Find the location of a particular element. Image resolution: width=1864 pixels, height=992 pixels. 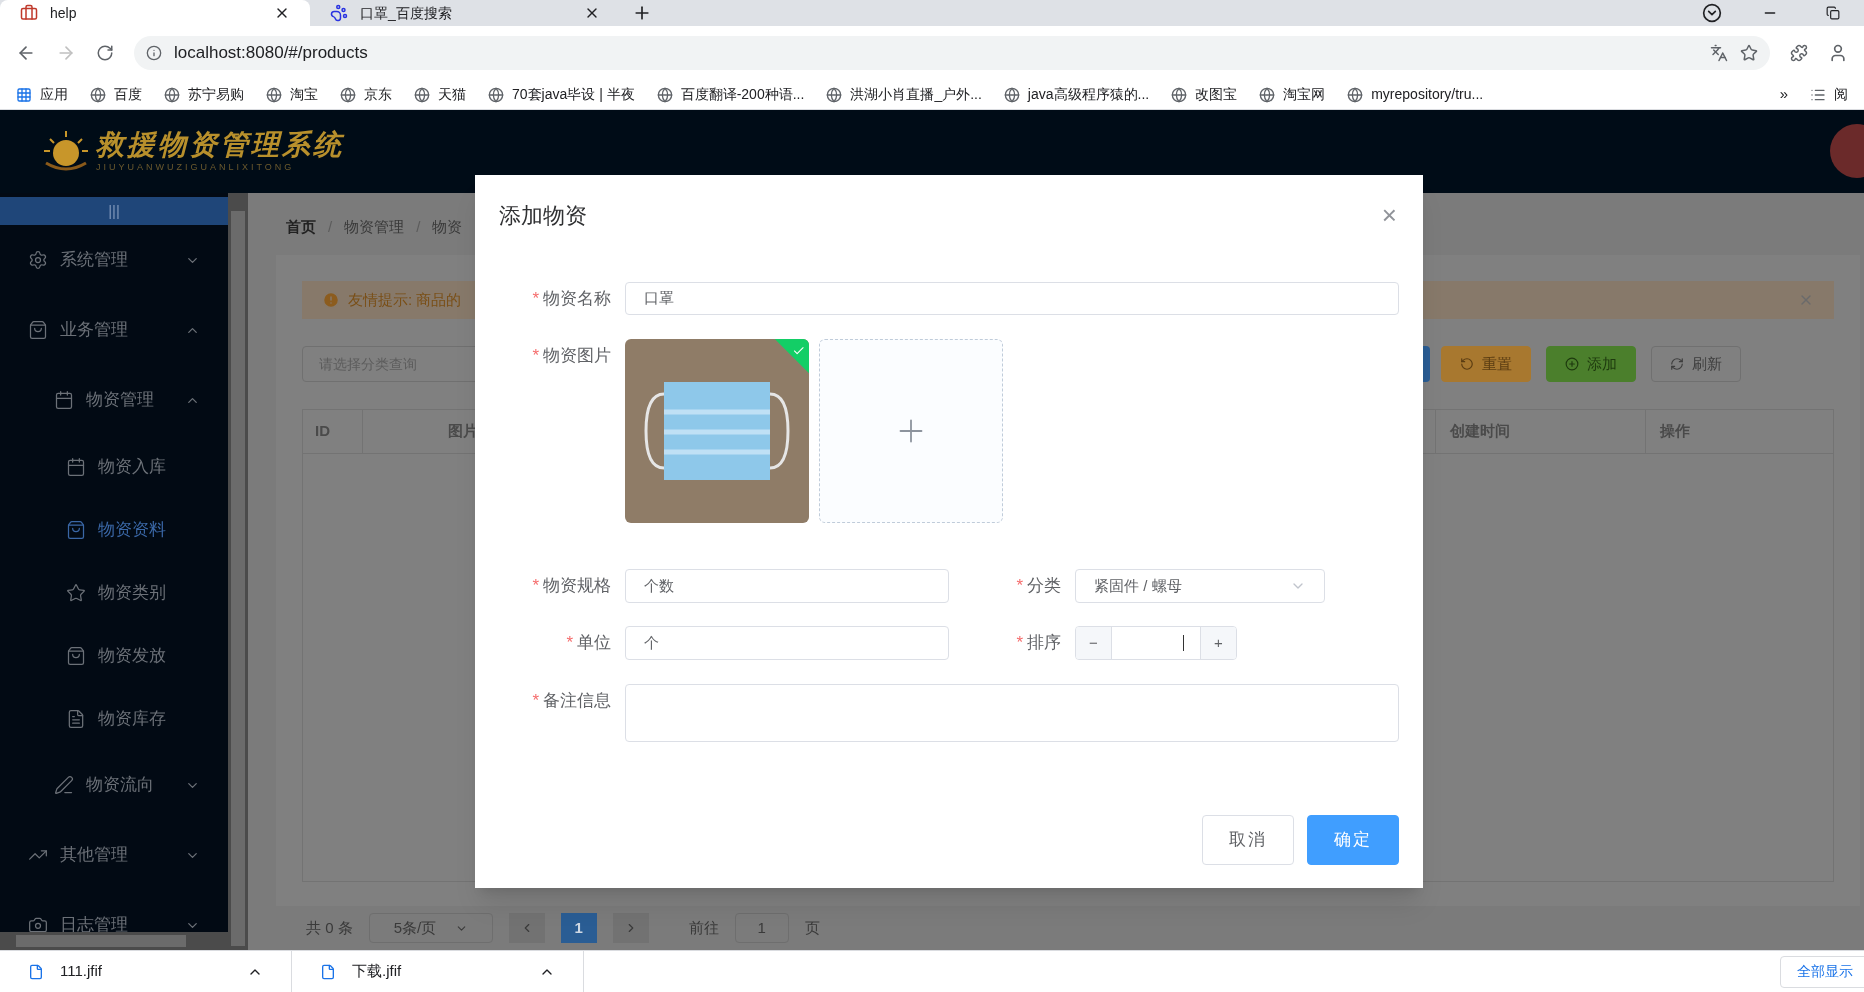

menu-item: 物资资料 is located at coordinates (114, 529).